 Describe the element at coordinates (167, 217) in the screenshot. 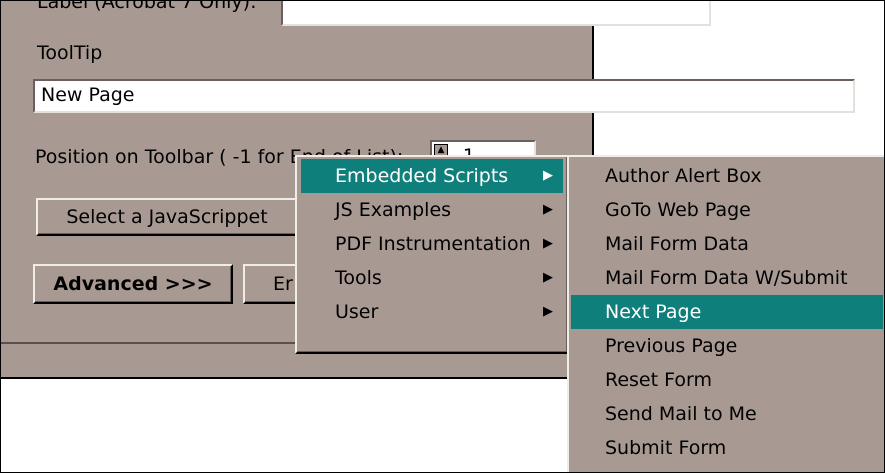

I see `select-javascrippet-button: Select a JavaScrippet` at that location.